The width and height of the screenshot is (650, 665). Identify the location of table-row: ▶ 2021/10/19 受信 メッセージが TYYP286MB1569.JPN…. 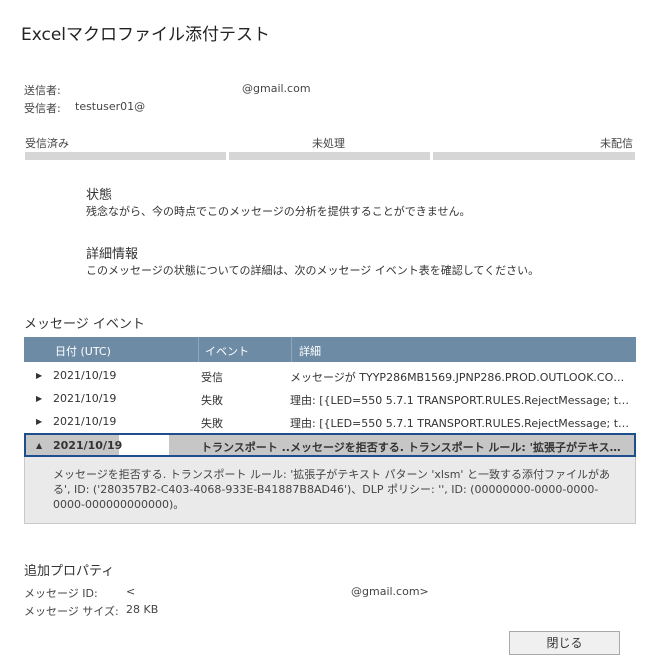
(330, 376).